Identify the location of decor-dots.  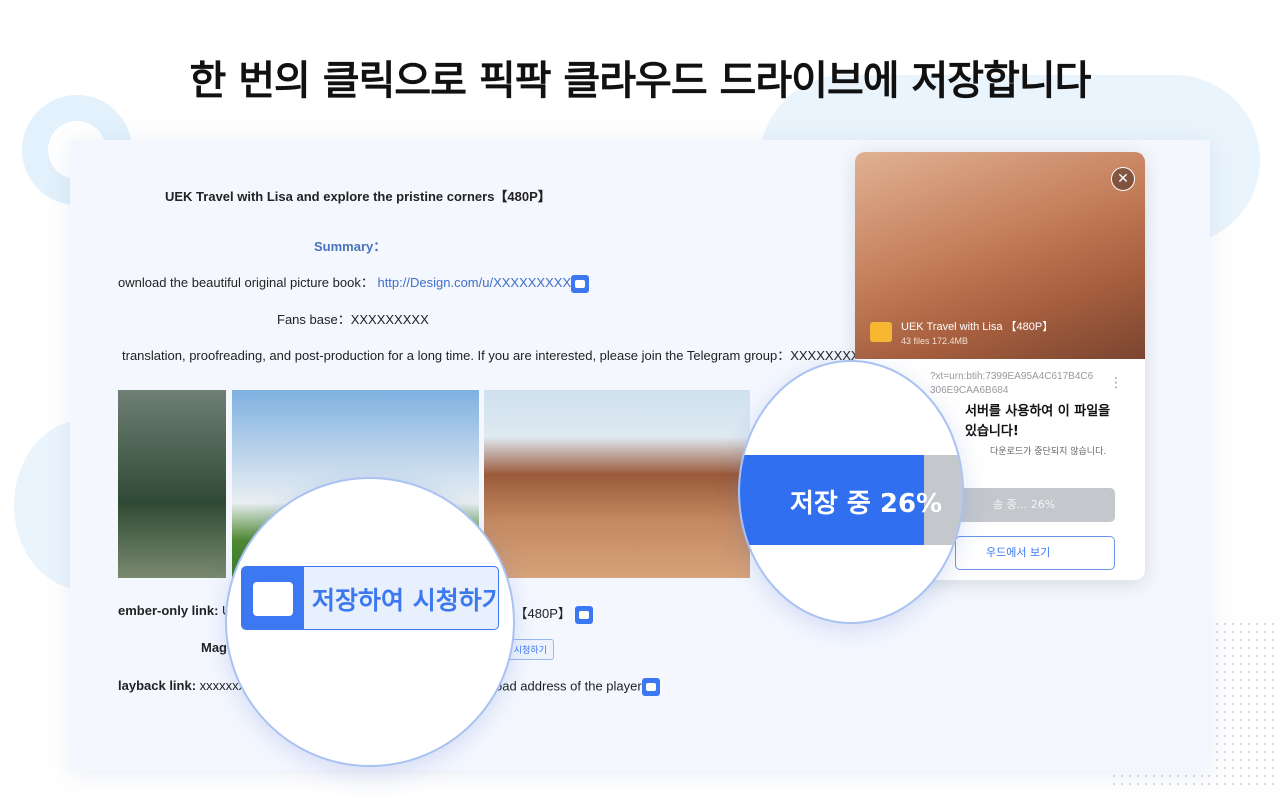
(1242, 705).